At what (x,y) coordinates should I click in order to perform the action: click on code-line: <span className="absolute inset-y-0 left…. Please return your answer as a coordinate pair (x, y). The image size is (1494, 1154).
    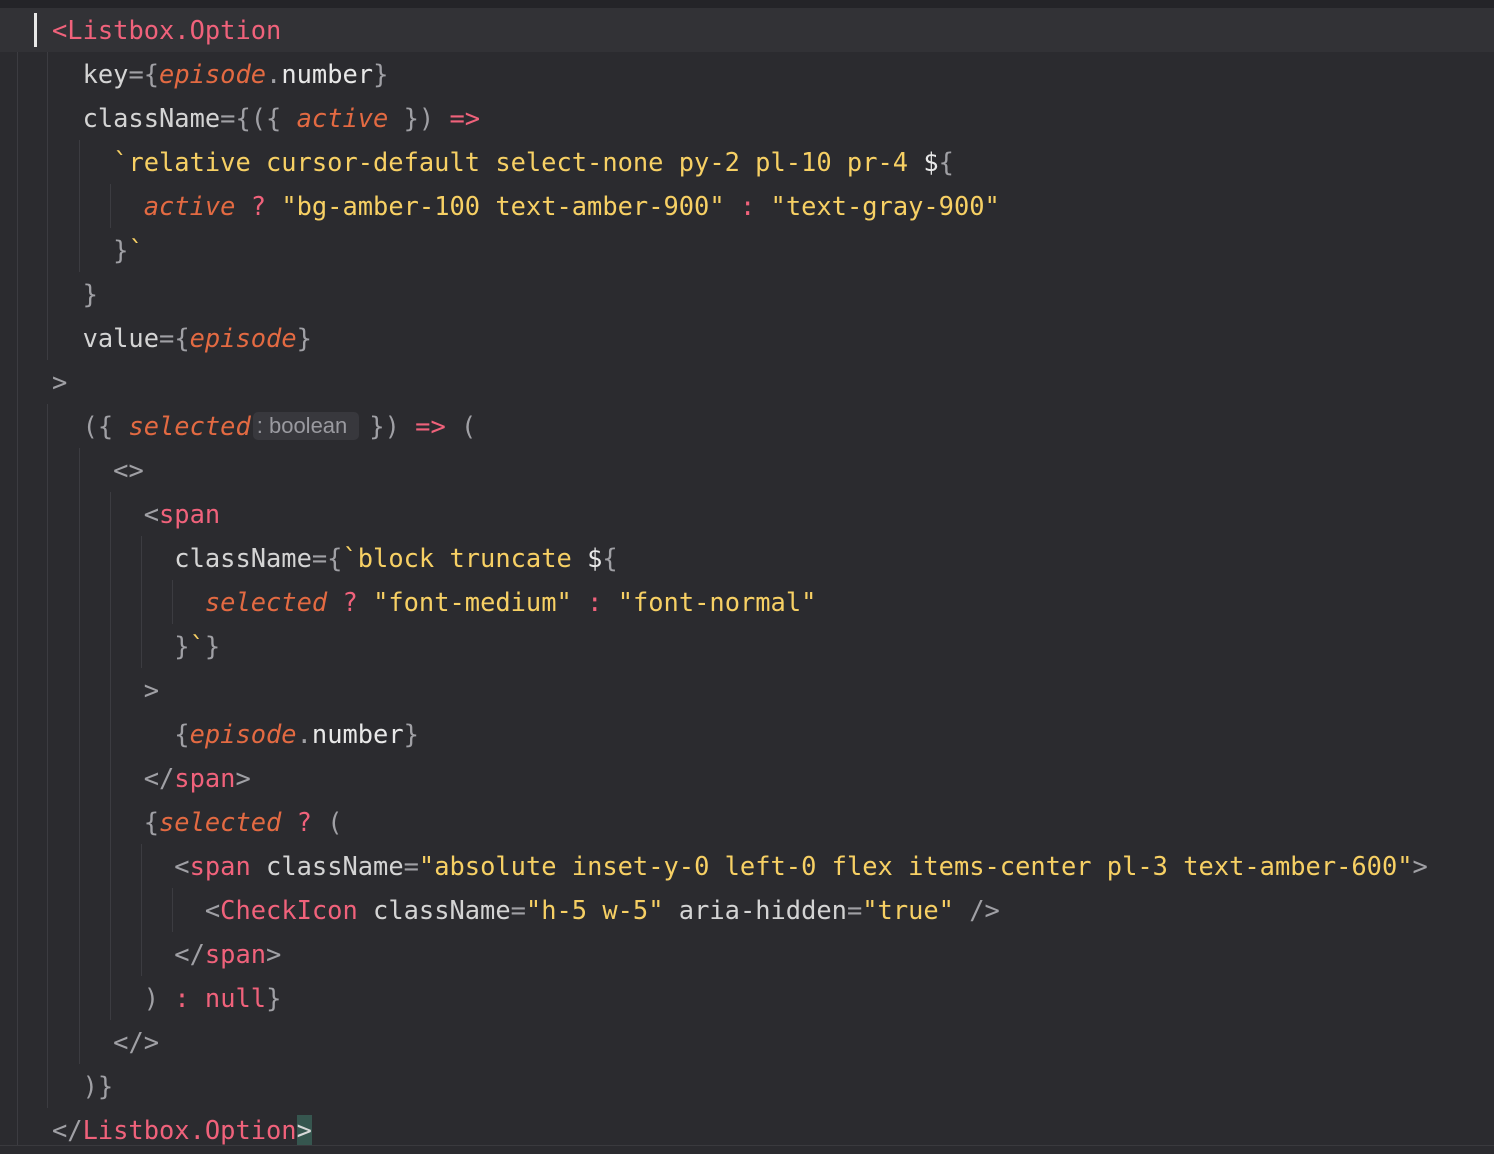
    Looking at the image, I should click on (740, 866).